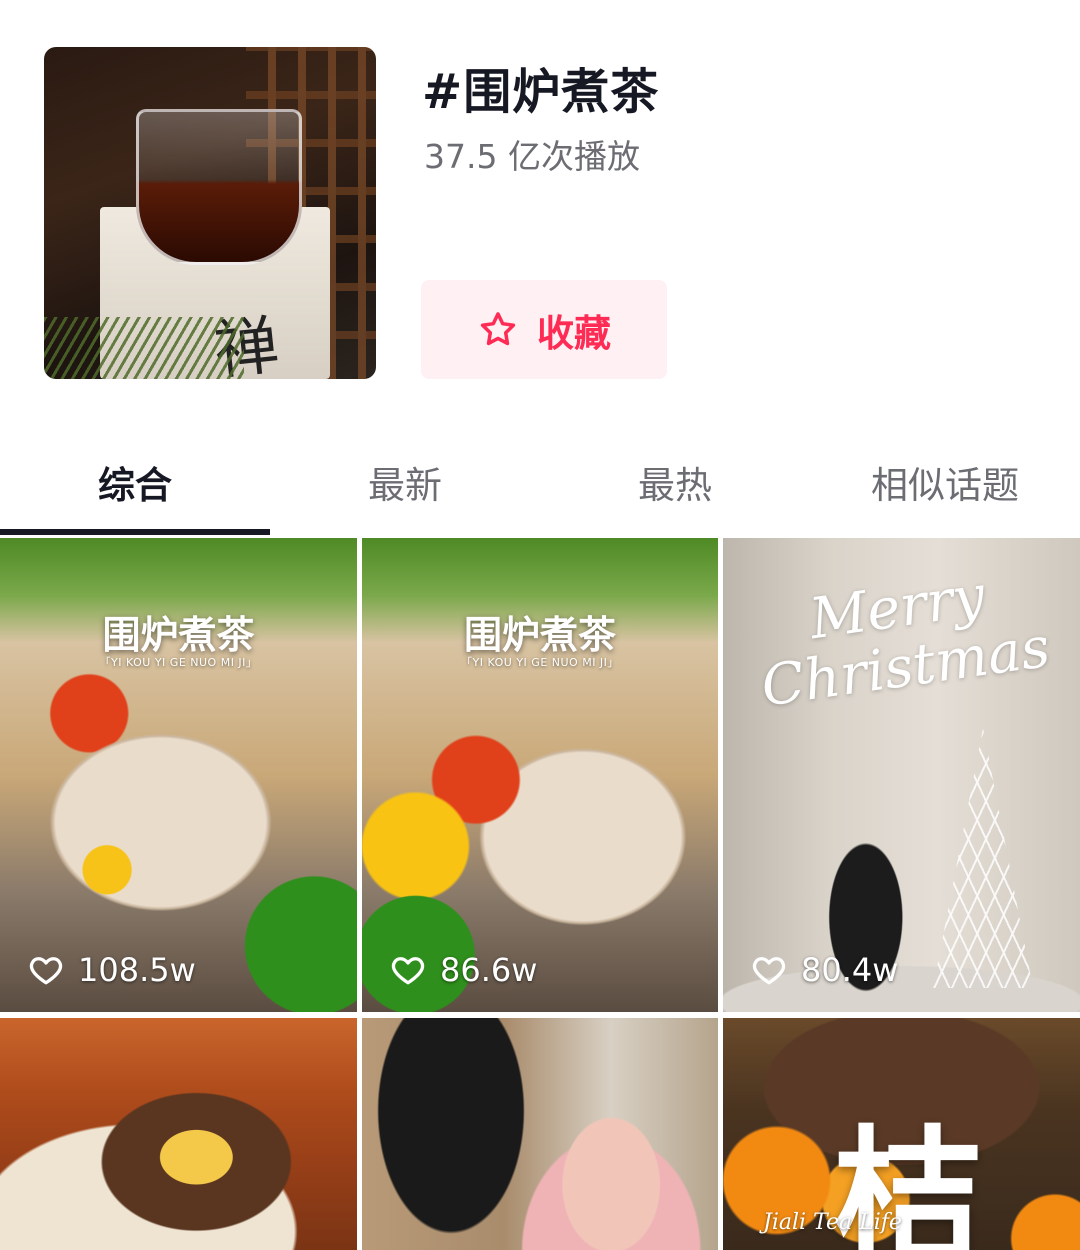 This screenshot has height=1250, width=1080. I want to click on like-count: 86.6w, so click(463, 970).